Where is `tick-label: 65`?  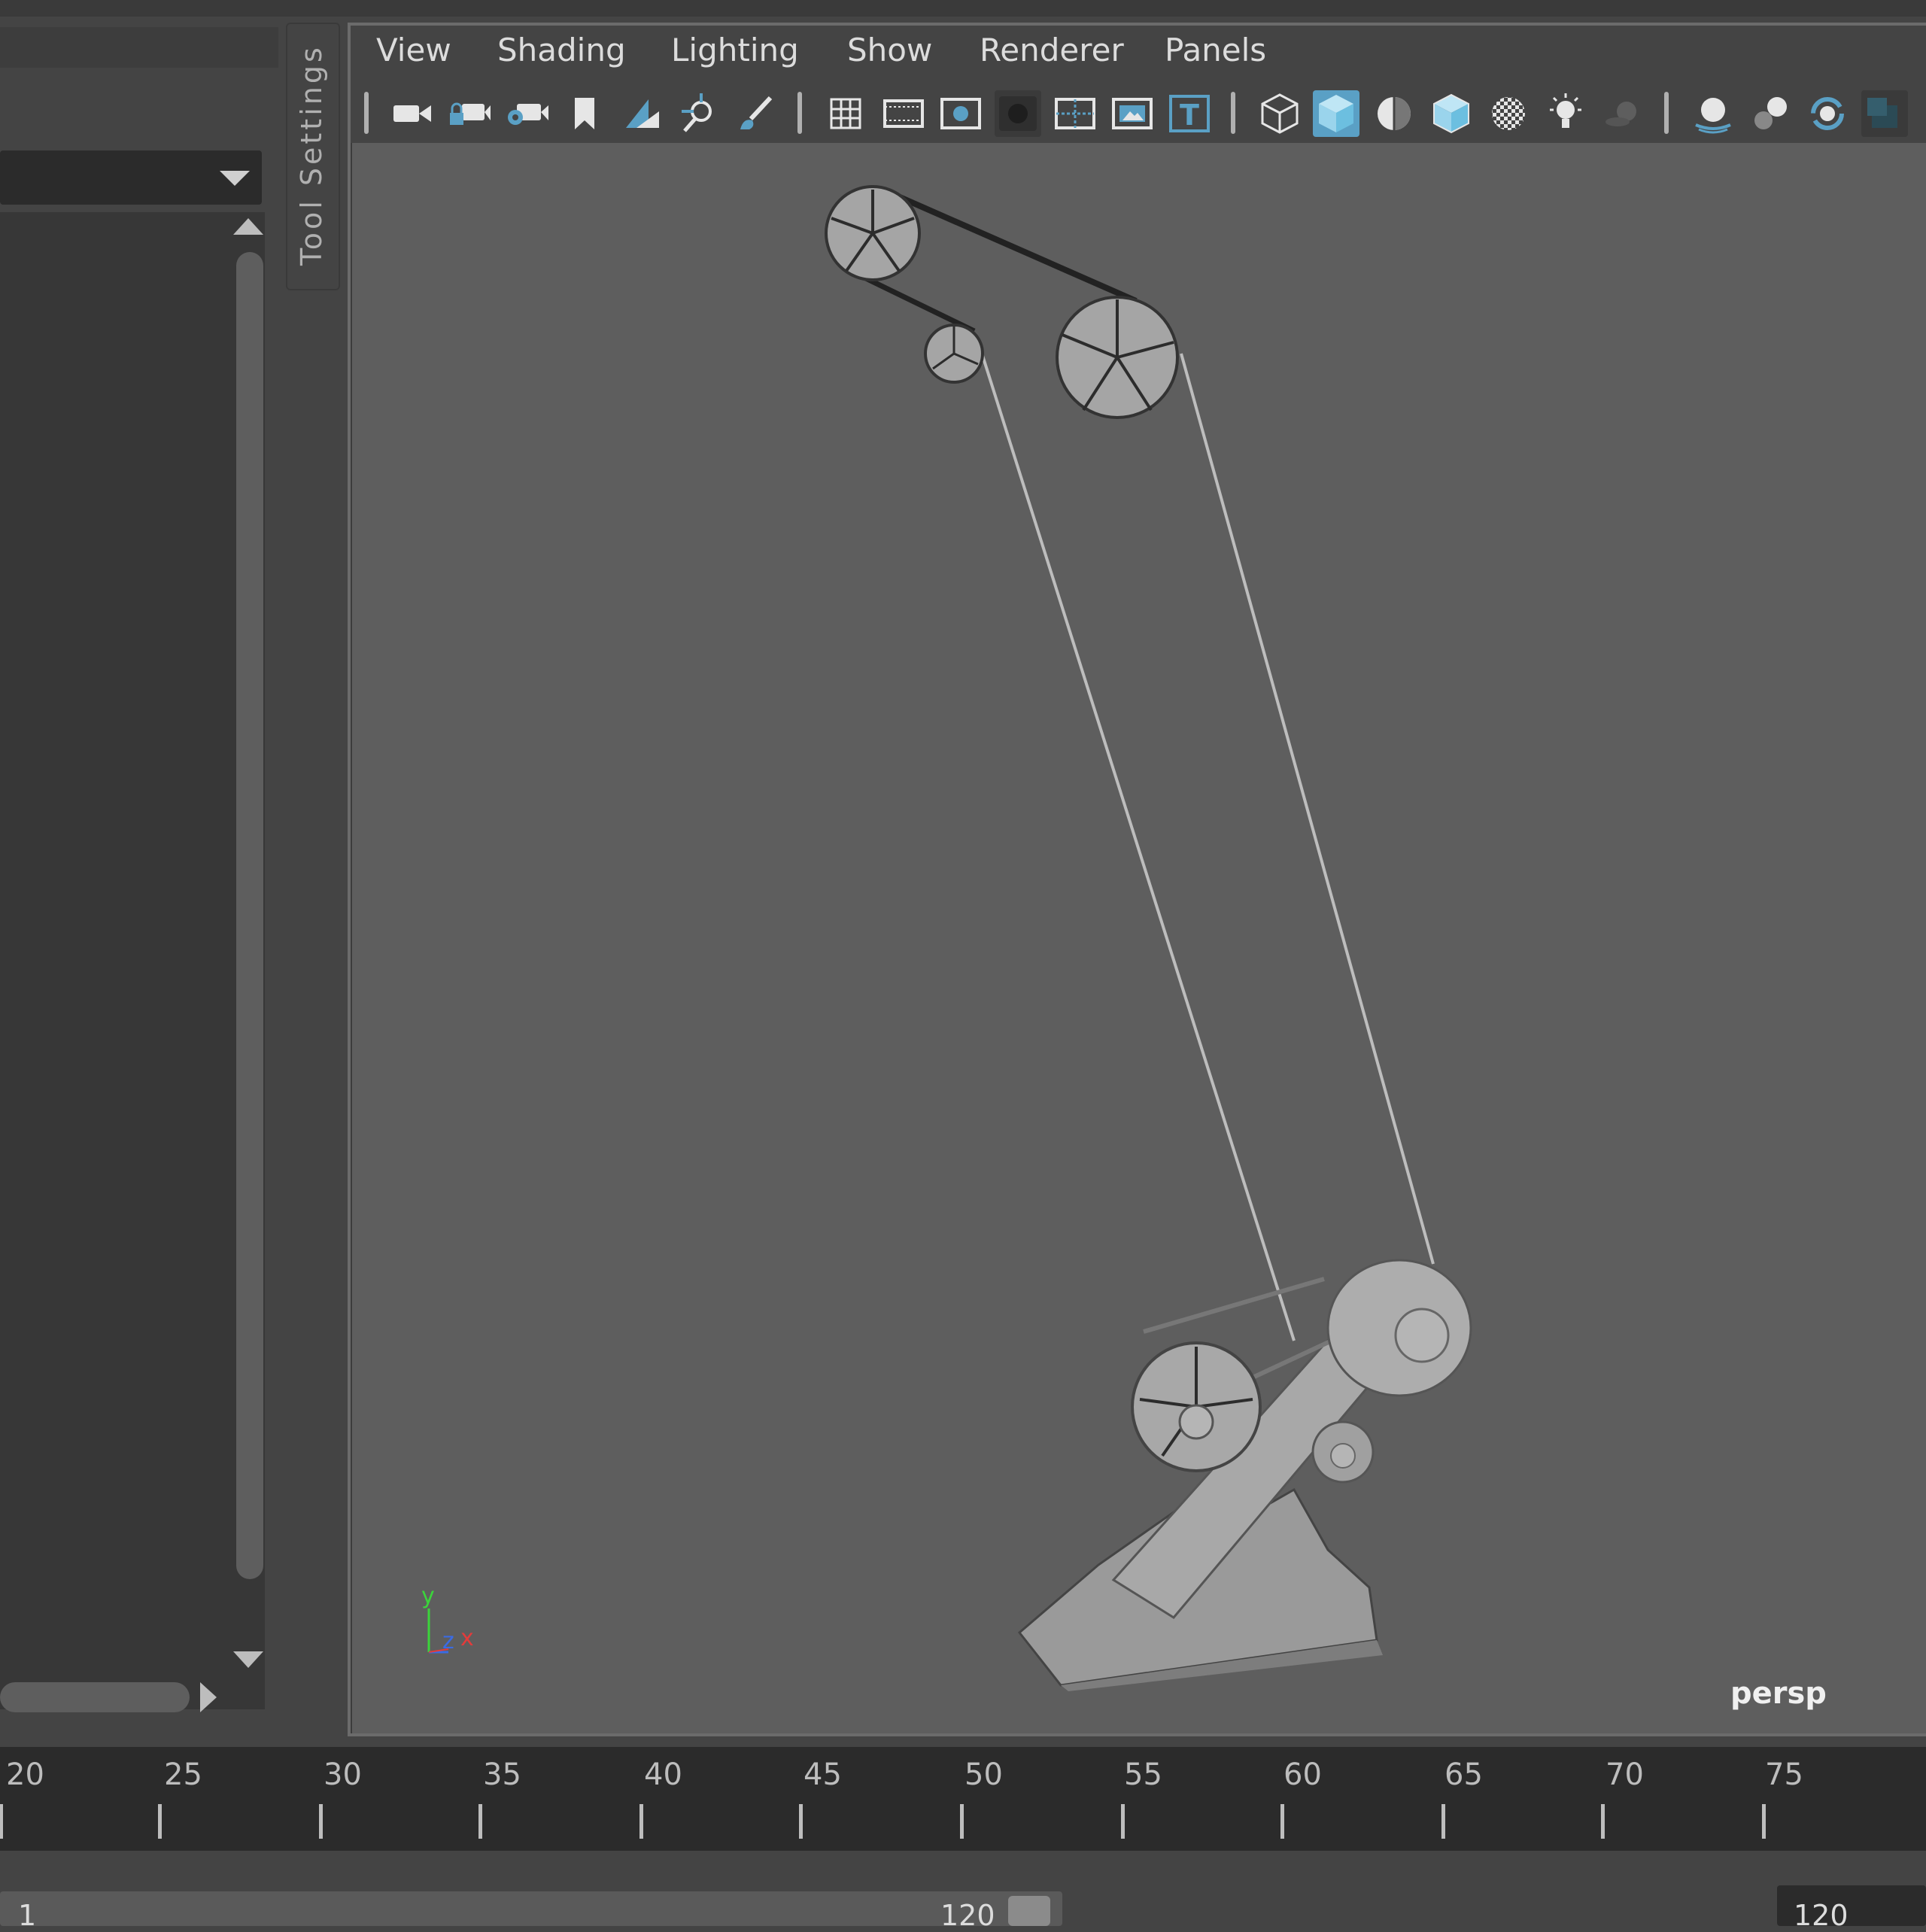 tick-label: 65 is located at coordinates (1463, 1774).